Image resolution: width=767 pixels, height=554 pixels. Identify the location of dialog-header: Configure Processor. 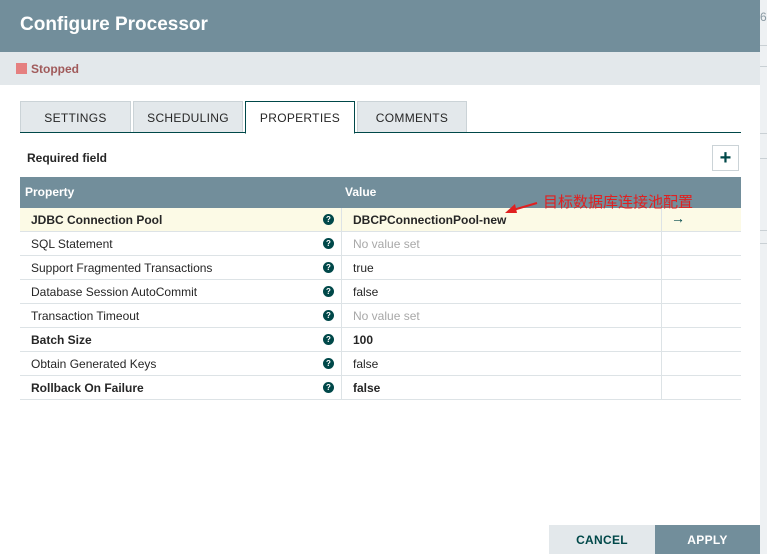
(380, 26).